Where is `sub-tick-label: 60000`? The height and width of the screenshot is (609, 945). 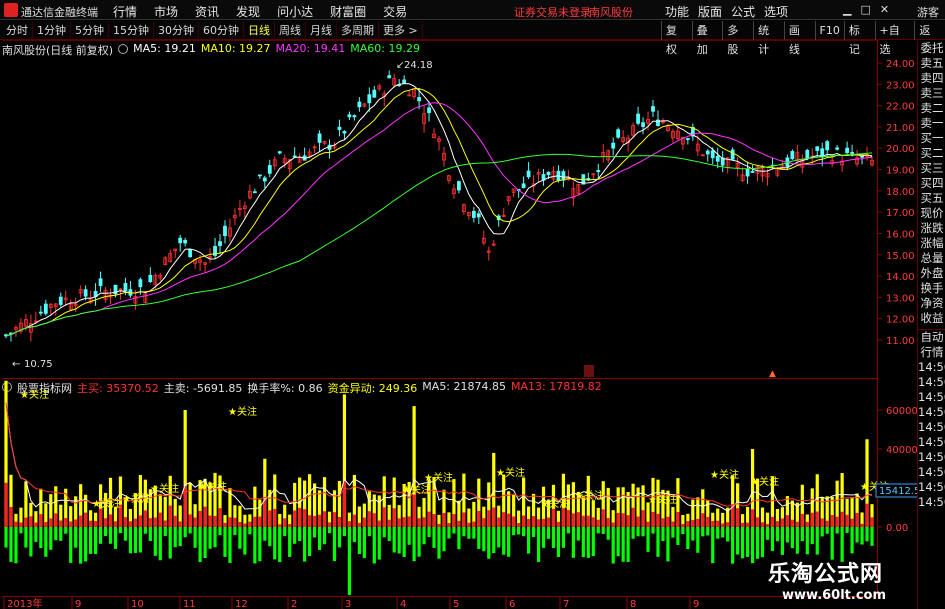
sub-tick-label: 60000 is located at coordinates (902, 411).